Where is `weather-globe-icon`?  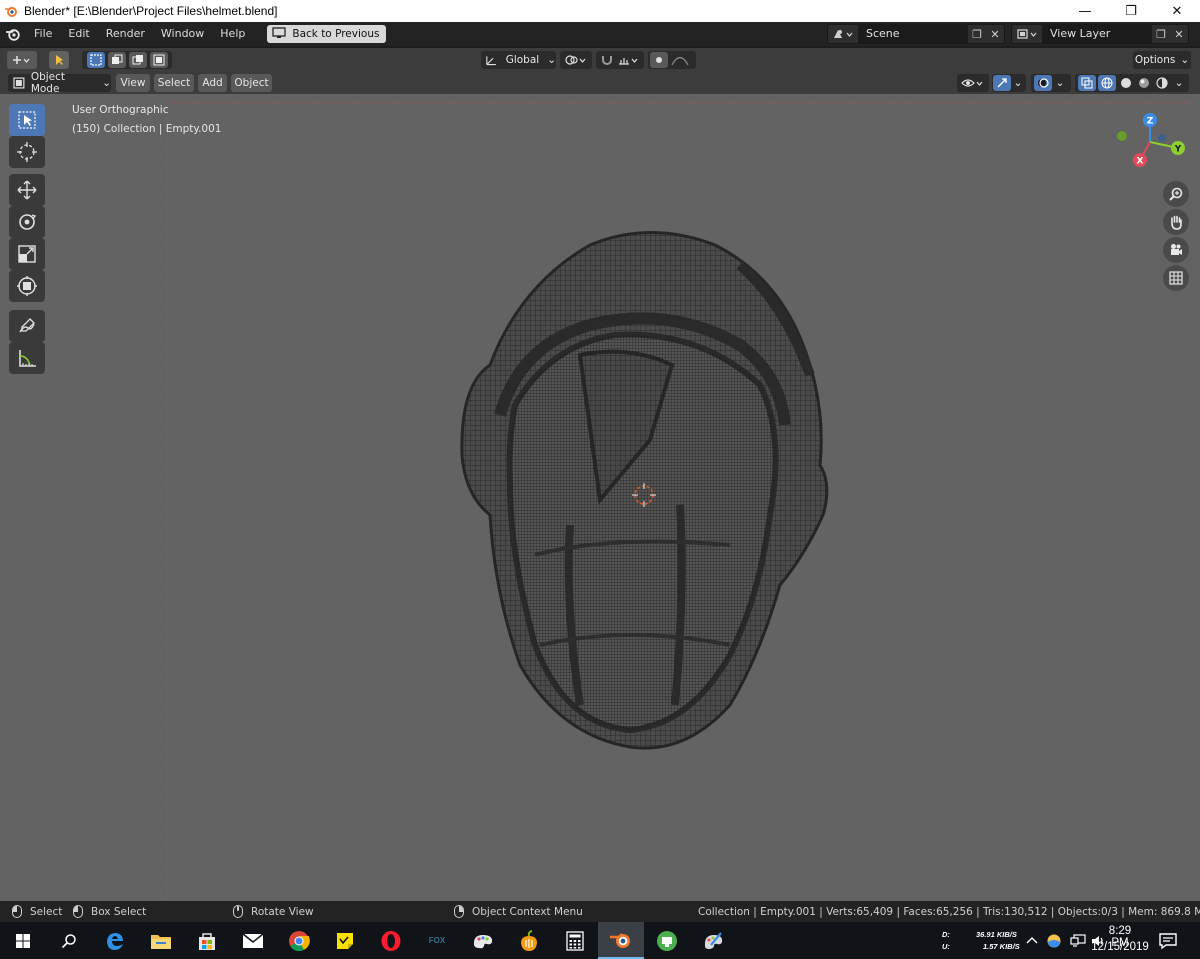 weather-globe-icon is located at coordinates (1054, 941).